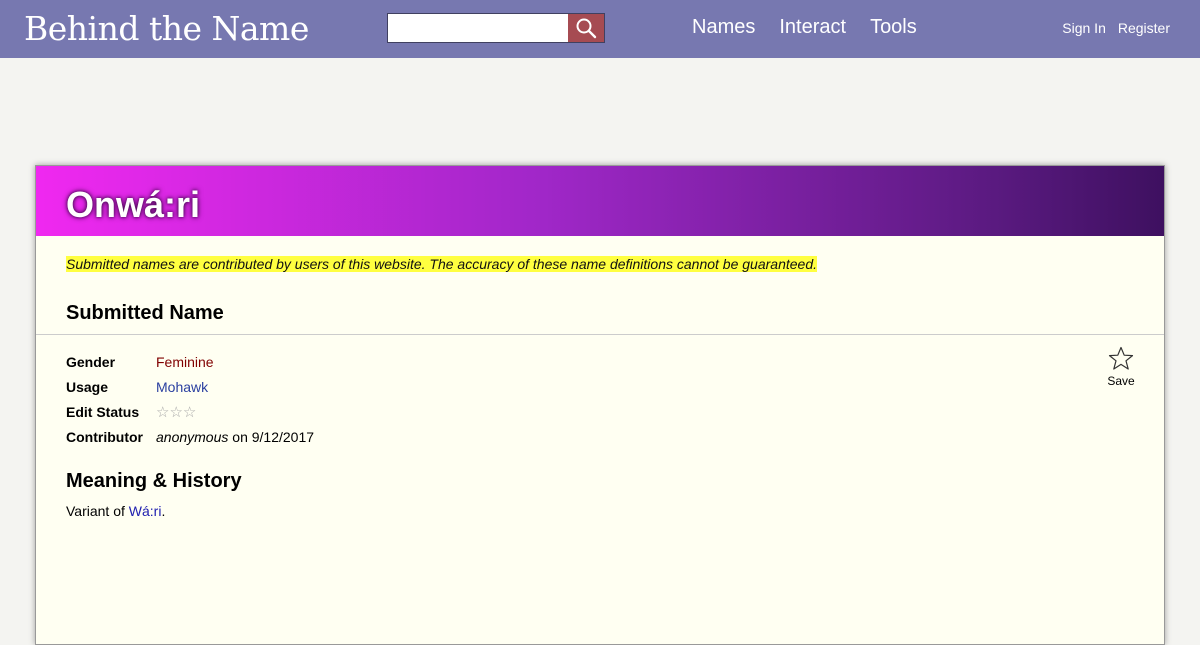  What do you see at coordinates (154, 481) in the screenshot?
I see `section-title-meaning: Meaning & History` at bounding box center [154, 481].